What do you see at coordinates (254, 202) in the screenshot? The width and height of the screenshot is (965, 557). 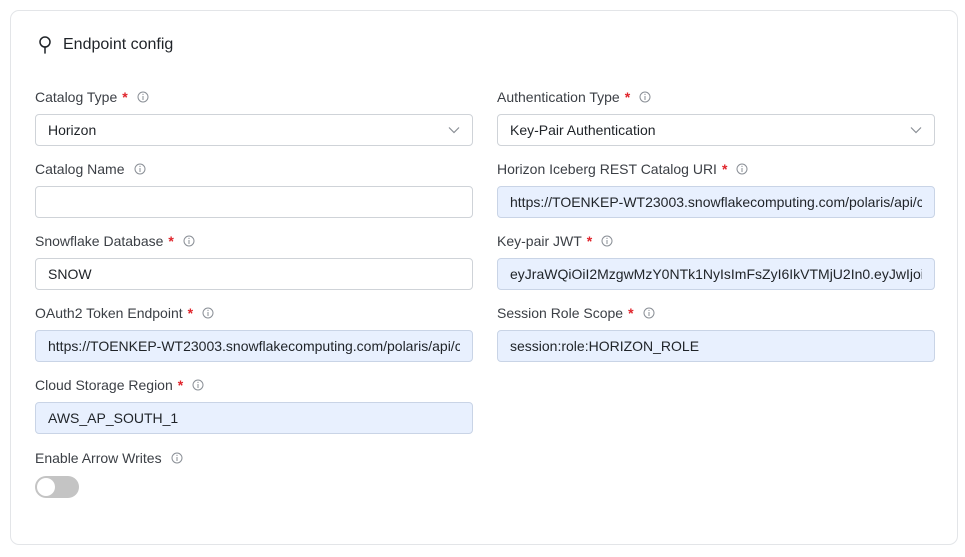 I see `catalog-name-input` at bounding box center [254, 202].